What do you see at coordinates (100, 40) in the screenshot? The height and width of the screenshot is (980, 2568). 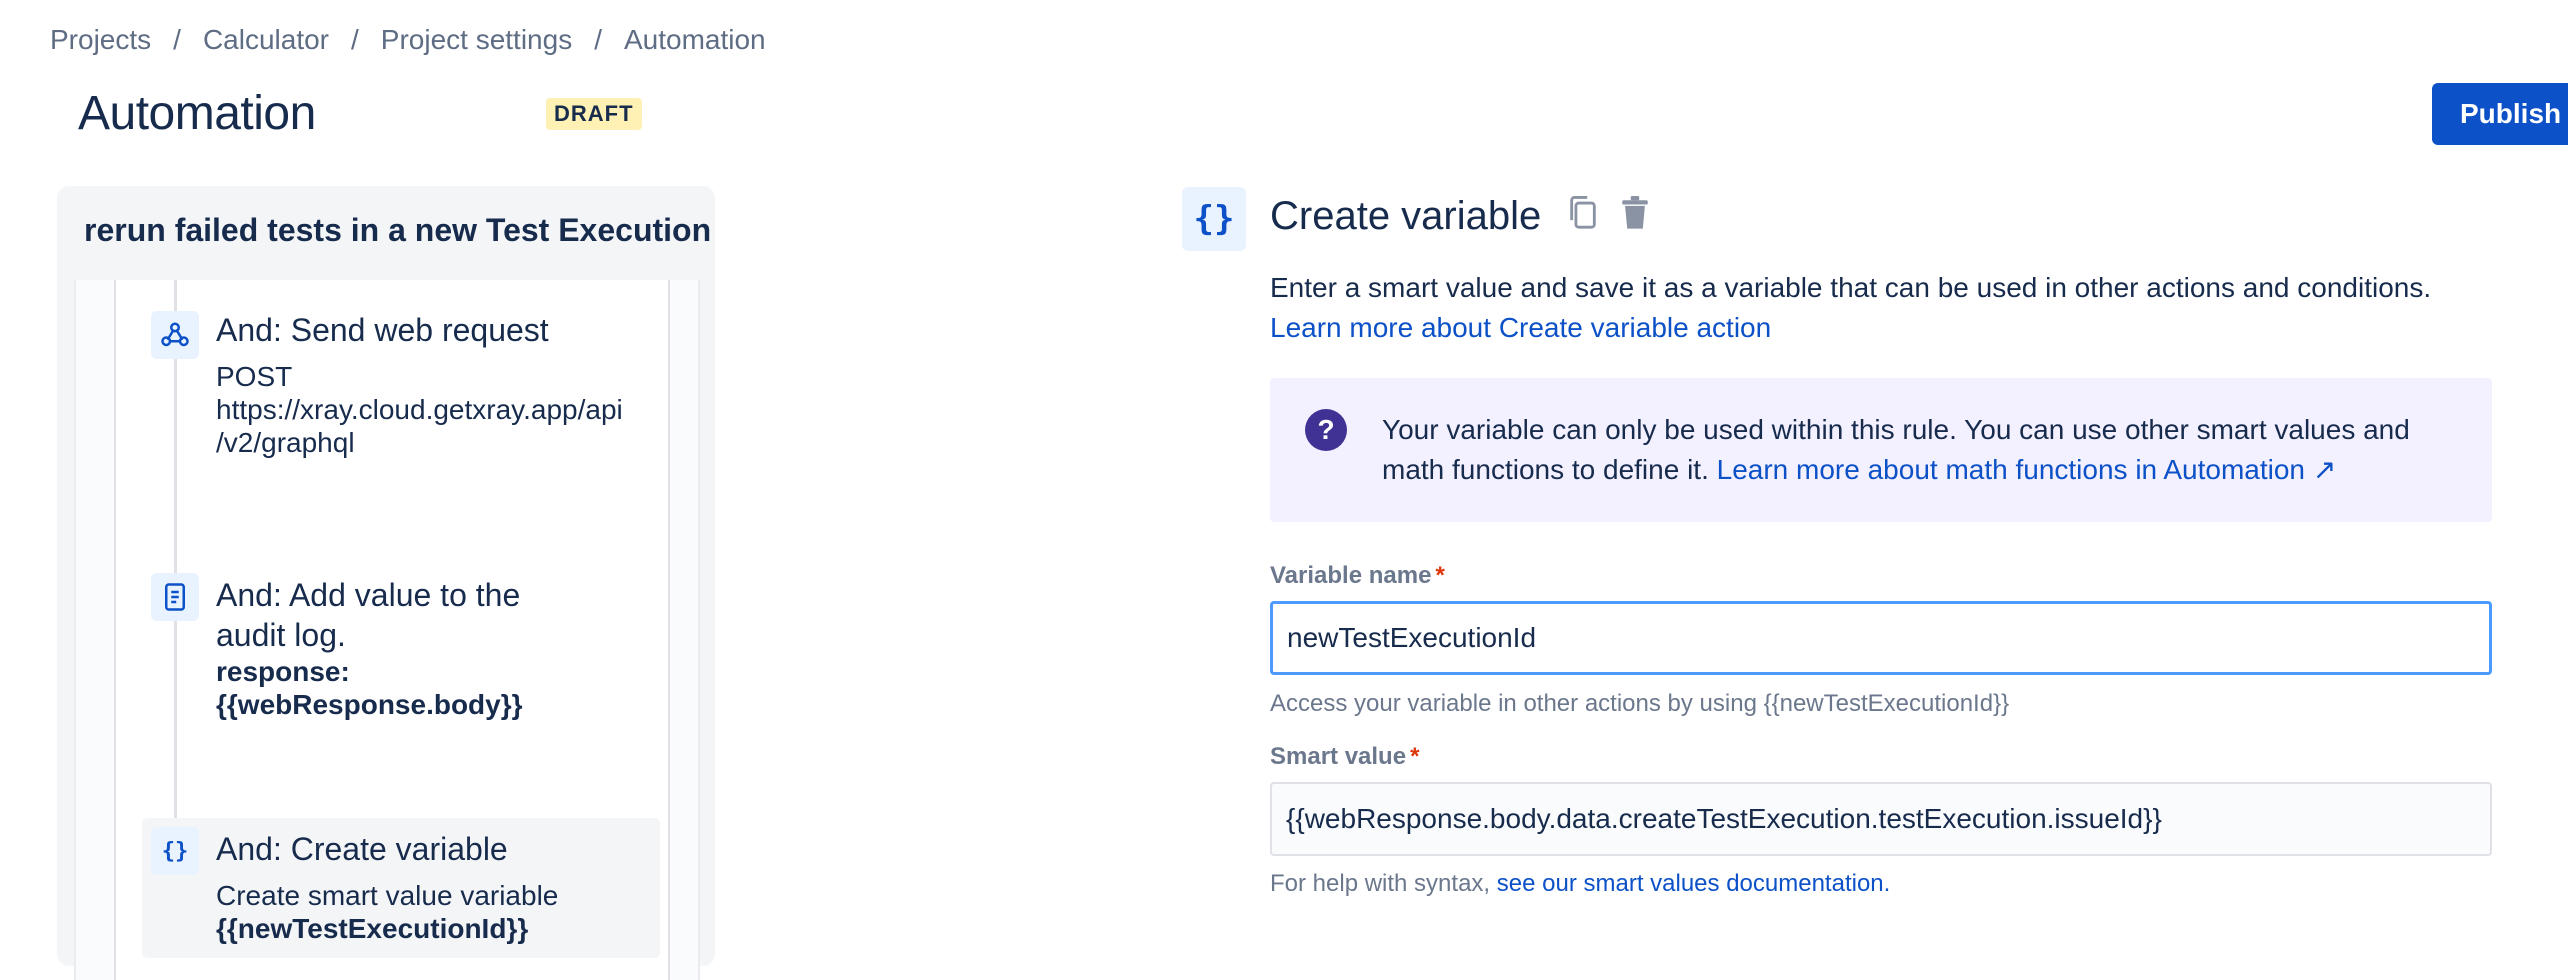 I see `breadcrumb-projects: Projects` at bounding box center [100, 40].